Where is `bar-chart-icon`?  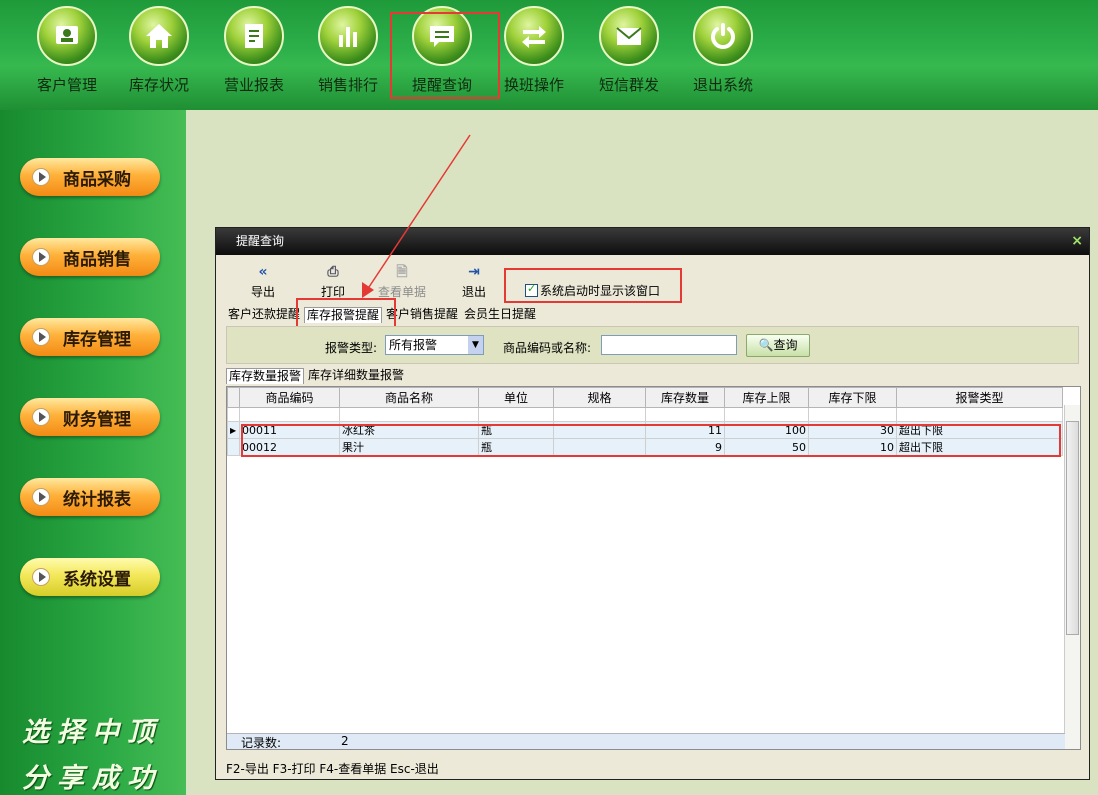 bar-chart-icon is located at coordinates (348, 36).